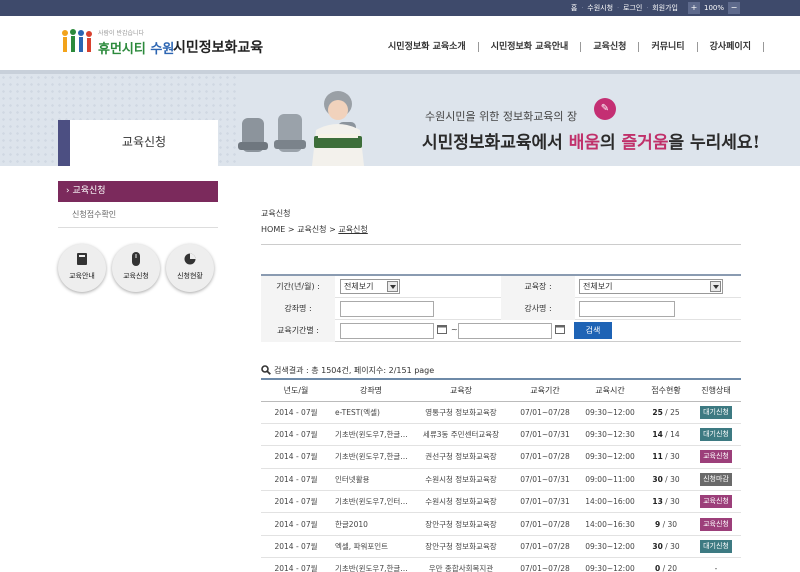  What do you see at coordinates (371, 480) in the screenshot?
I see `cell-course-name: 인터넷활용` at bounding box center [371, 480].